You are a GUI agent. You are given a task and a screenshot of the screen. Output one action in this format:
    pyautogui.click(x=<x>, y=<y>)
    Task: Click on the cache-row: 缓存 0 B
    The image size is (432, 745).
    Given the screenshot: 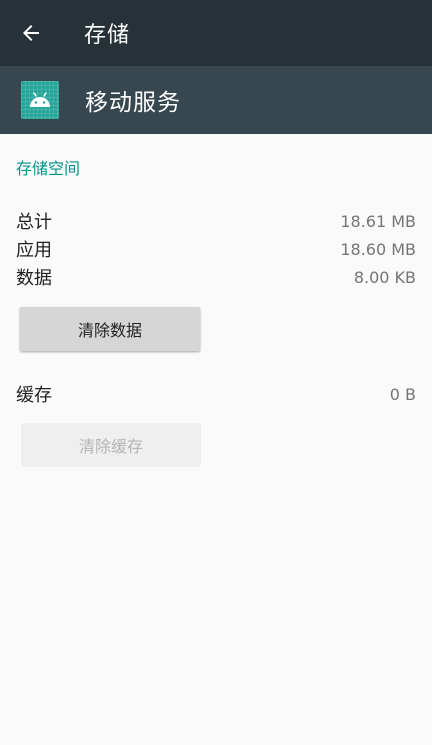 What is the action you would take?
    pyautogui.click(x=216, y=394)
    